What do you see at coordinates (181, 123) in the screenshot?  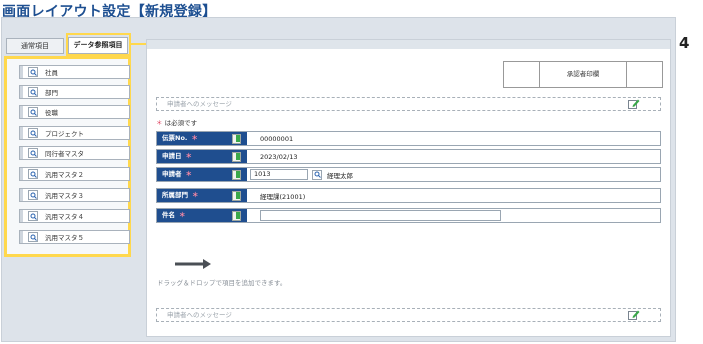 I see `required-note-text: は必須です` at bounding box center [181, 123].